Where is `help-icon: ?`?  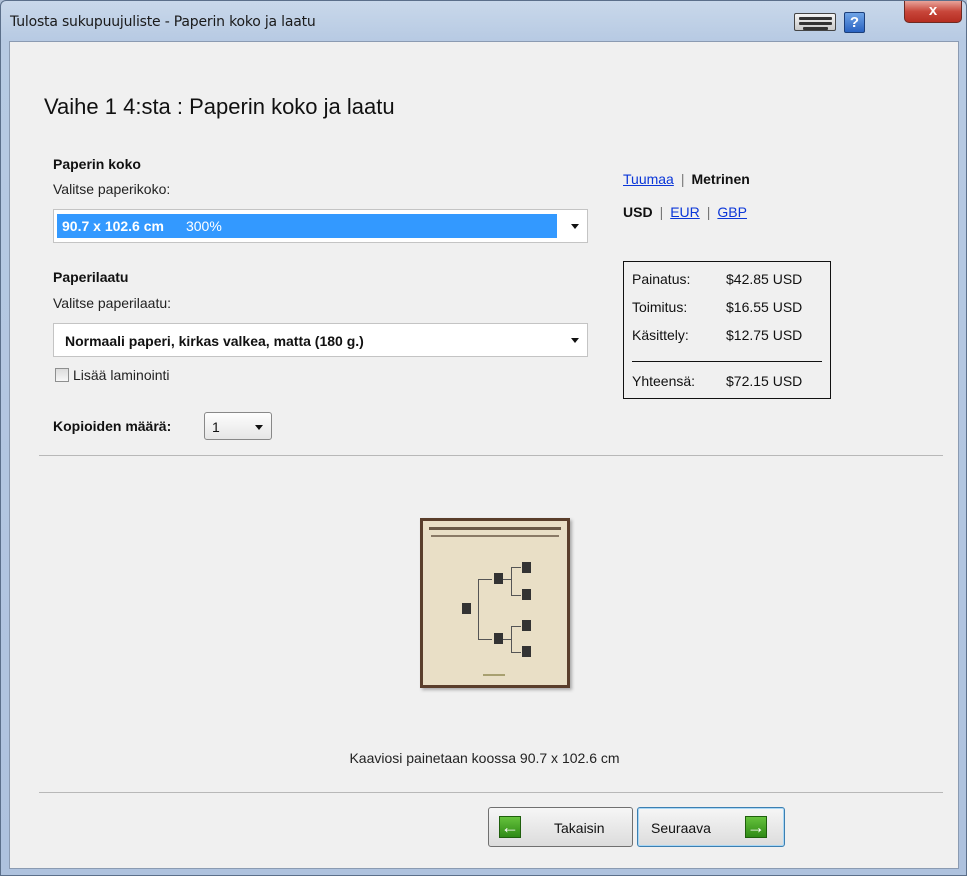
help-icon: ? is located at coordinates (854, 22).